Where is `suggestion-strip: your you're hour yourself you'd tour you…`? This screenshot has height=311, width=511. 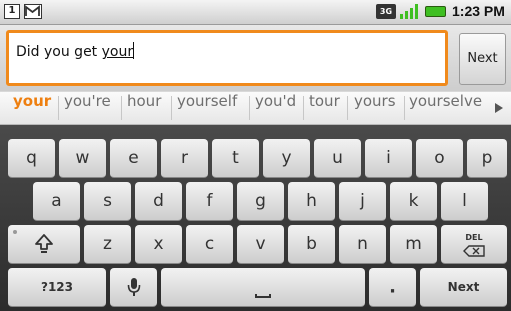 suggestion-strip: your you're hour yourself you'd tour you… is located at coordinates (255, 108).